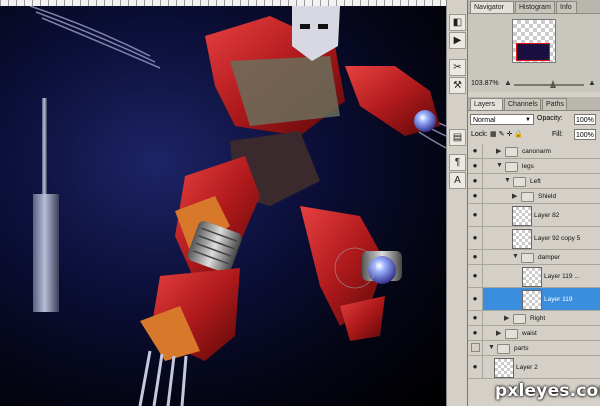 Image resolution: width=600 pixels, height=406 pixels. I want to click on tab-navigator: Navigator, so click(492, 7).